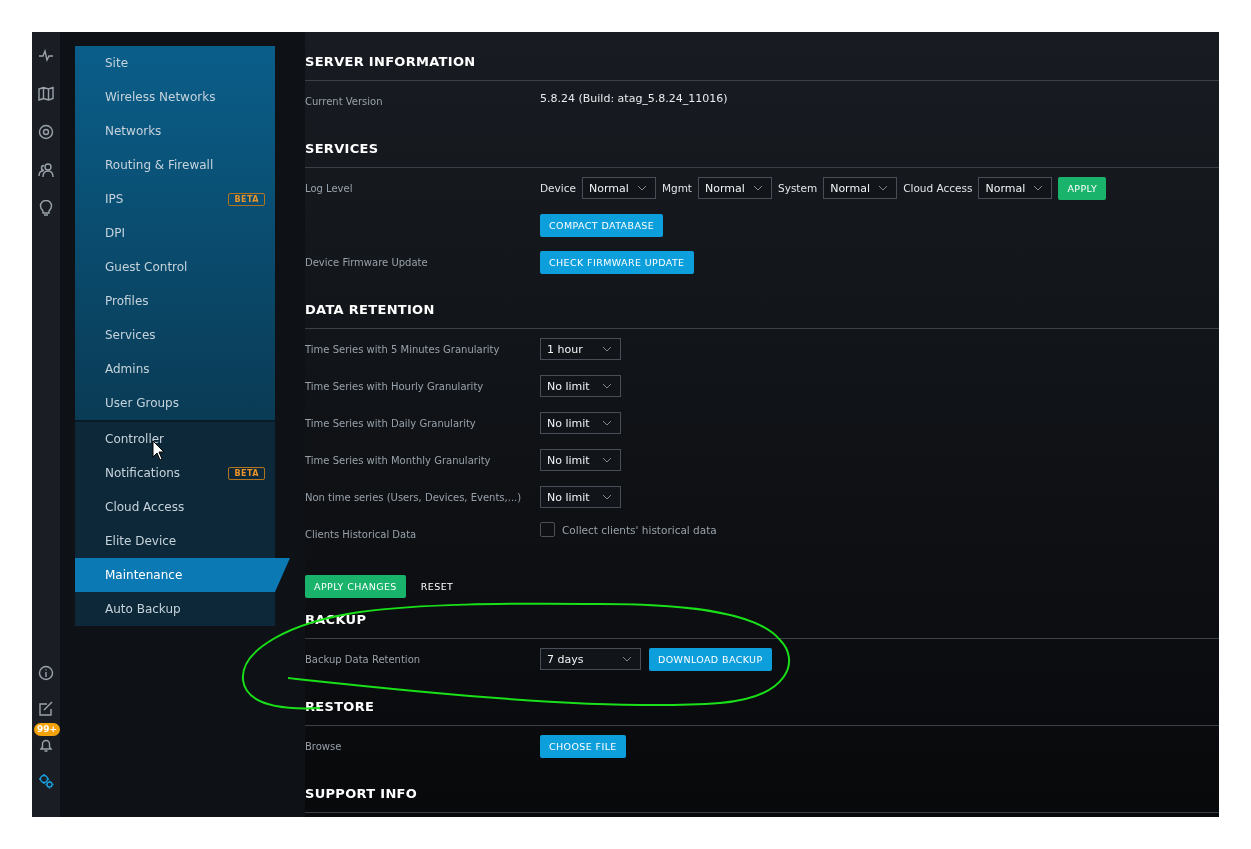 This screenshot has width=1251, height=849. What do you see at coordinates (175, 541) in the screenshot?
I see `menu-item: Elite Device` at bounding box center [175, 541].